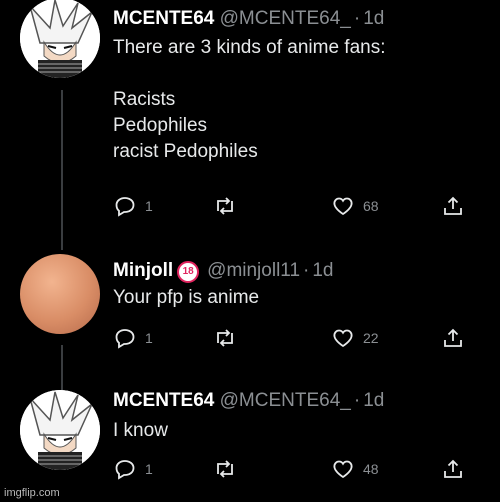 The image size is (500, 502). Describe the element at coordinates (371, 206) in the screenshot. I see `like-count: 68` at that location.